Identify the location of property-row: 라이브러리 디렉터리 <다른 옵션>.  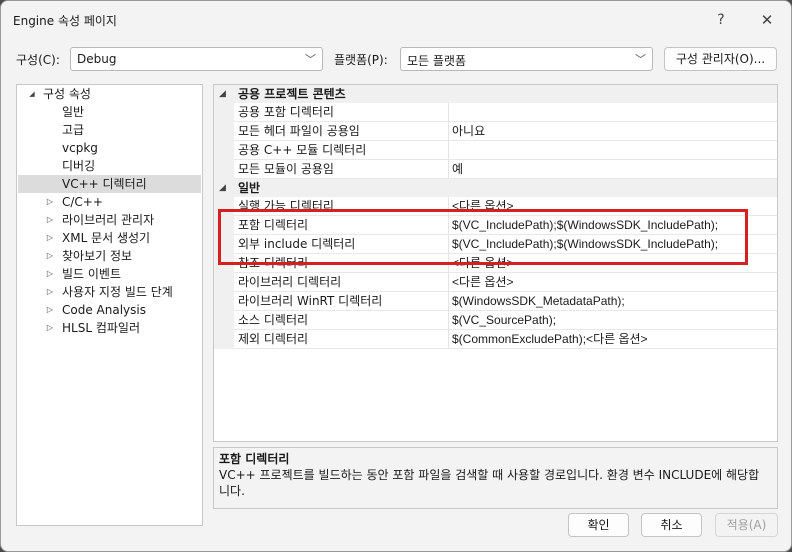
(495, 282).